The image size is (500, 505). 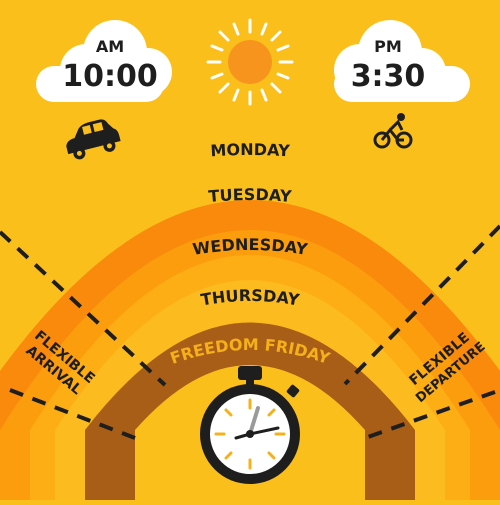 What do you see at coordinates (388, 76) in the screenshot?
I see `departure-time: 3:30` at bounding box center [388, 76].